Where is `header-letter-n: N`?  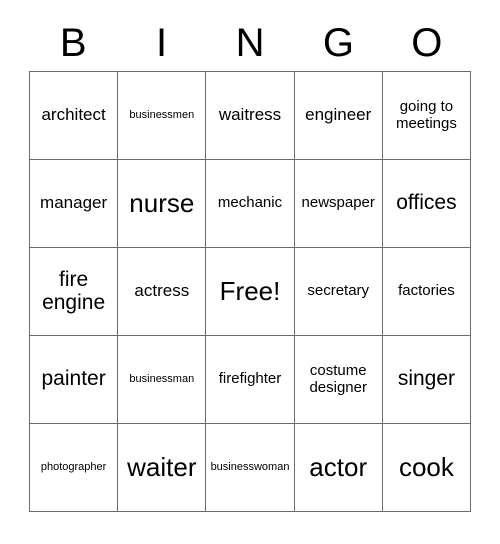 header-letter-n: N is located at coordinates (250, 42).